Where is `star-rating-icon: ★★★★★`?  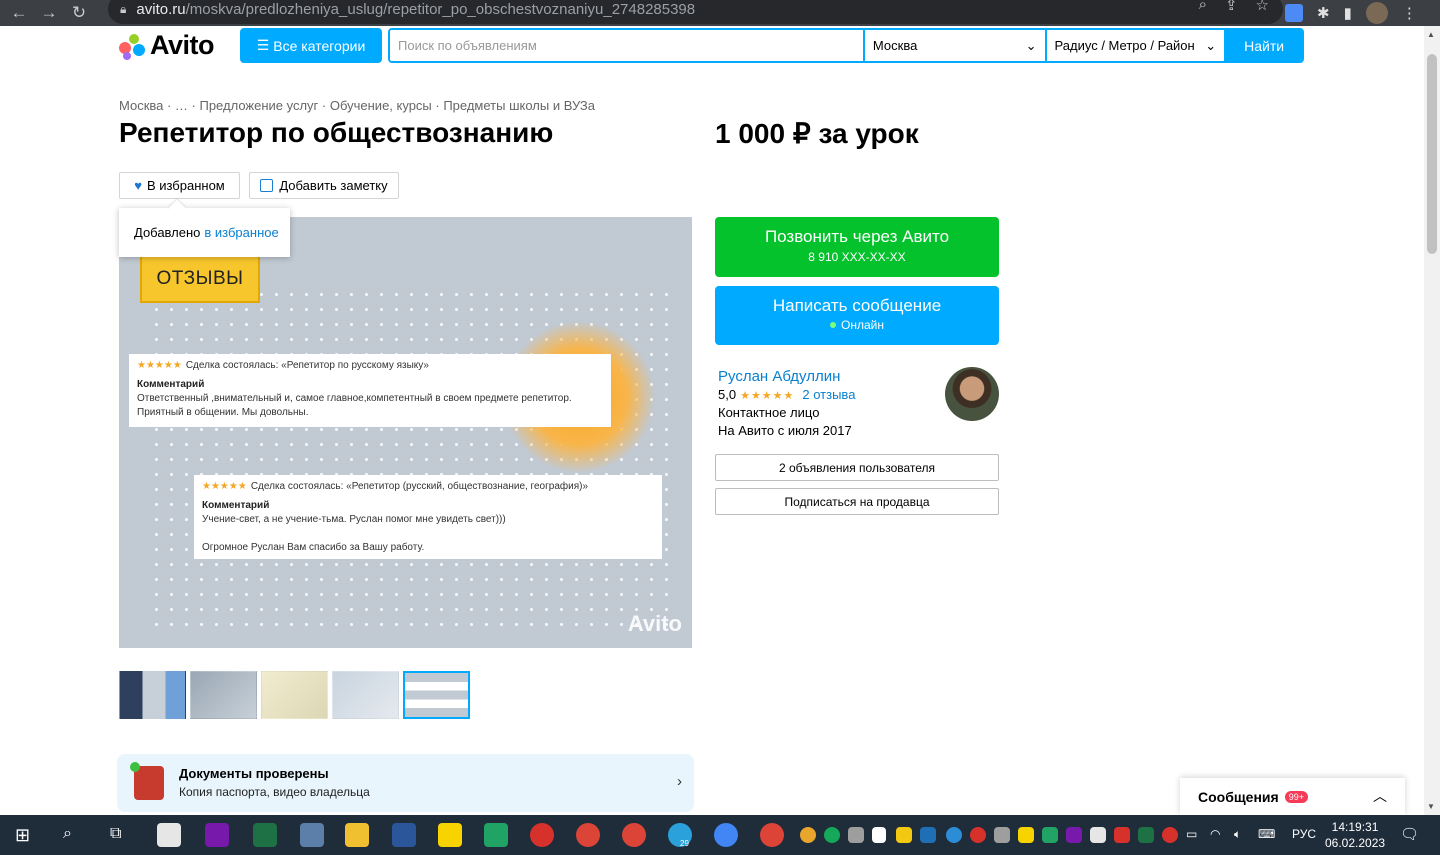 star-rating-icon: ★★★★★ is located at coordinates (159, 365).